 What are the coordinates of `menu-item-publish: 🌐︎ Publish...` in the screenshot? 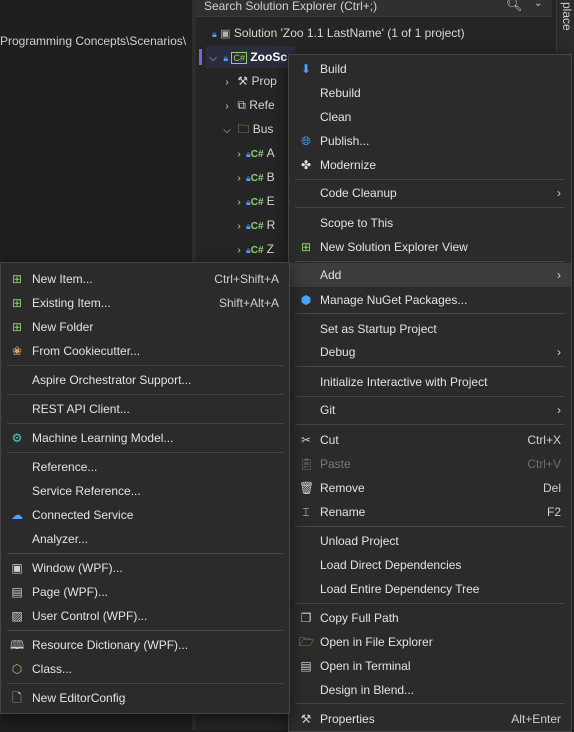 It's located at (430, 141).